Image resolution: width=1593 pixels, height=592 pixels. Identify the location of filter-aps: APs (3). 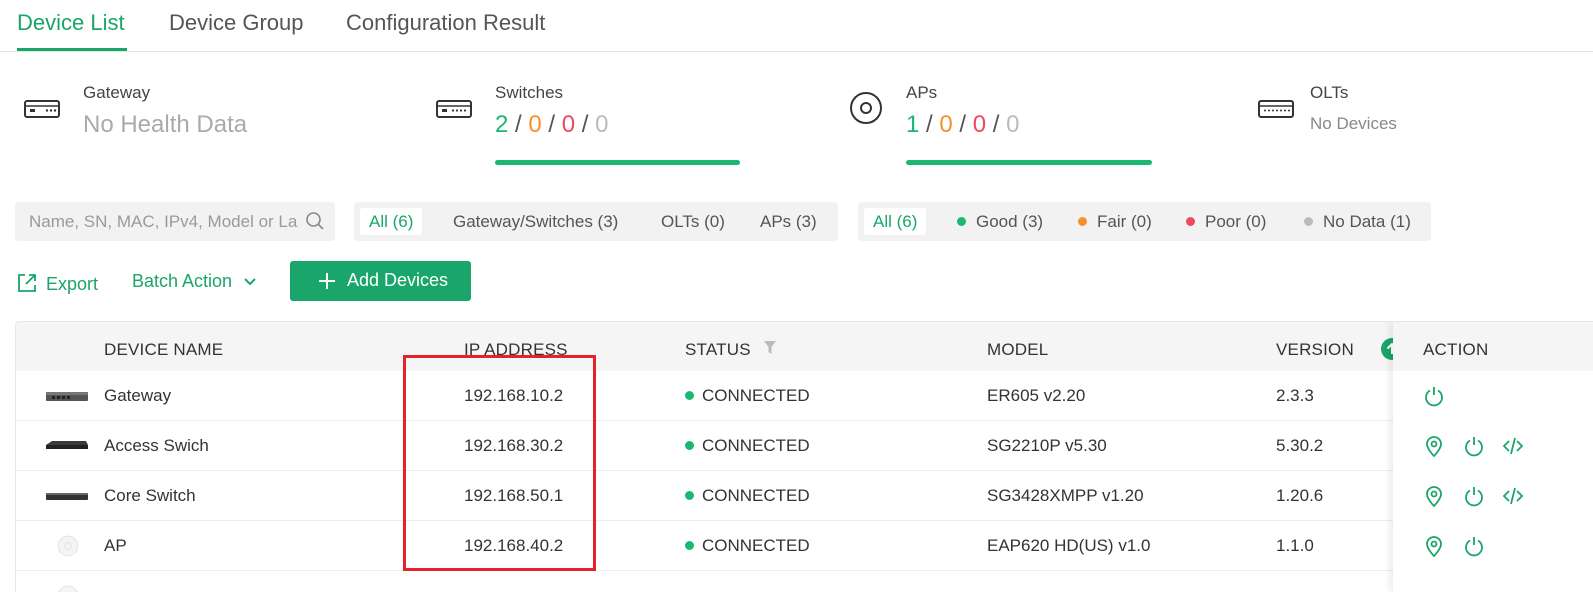
(788, 221).